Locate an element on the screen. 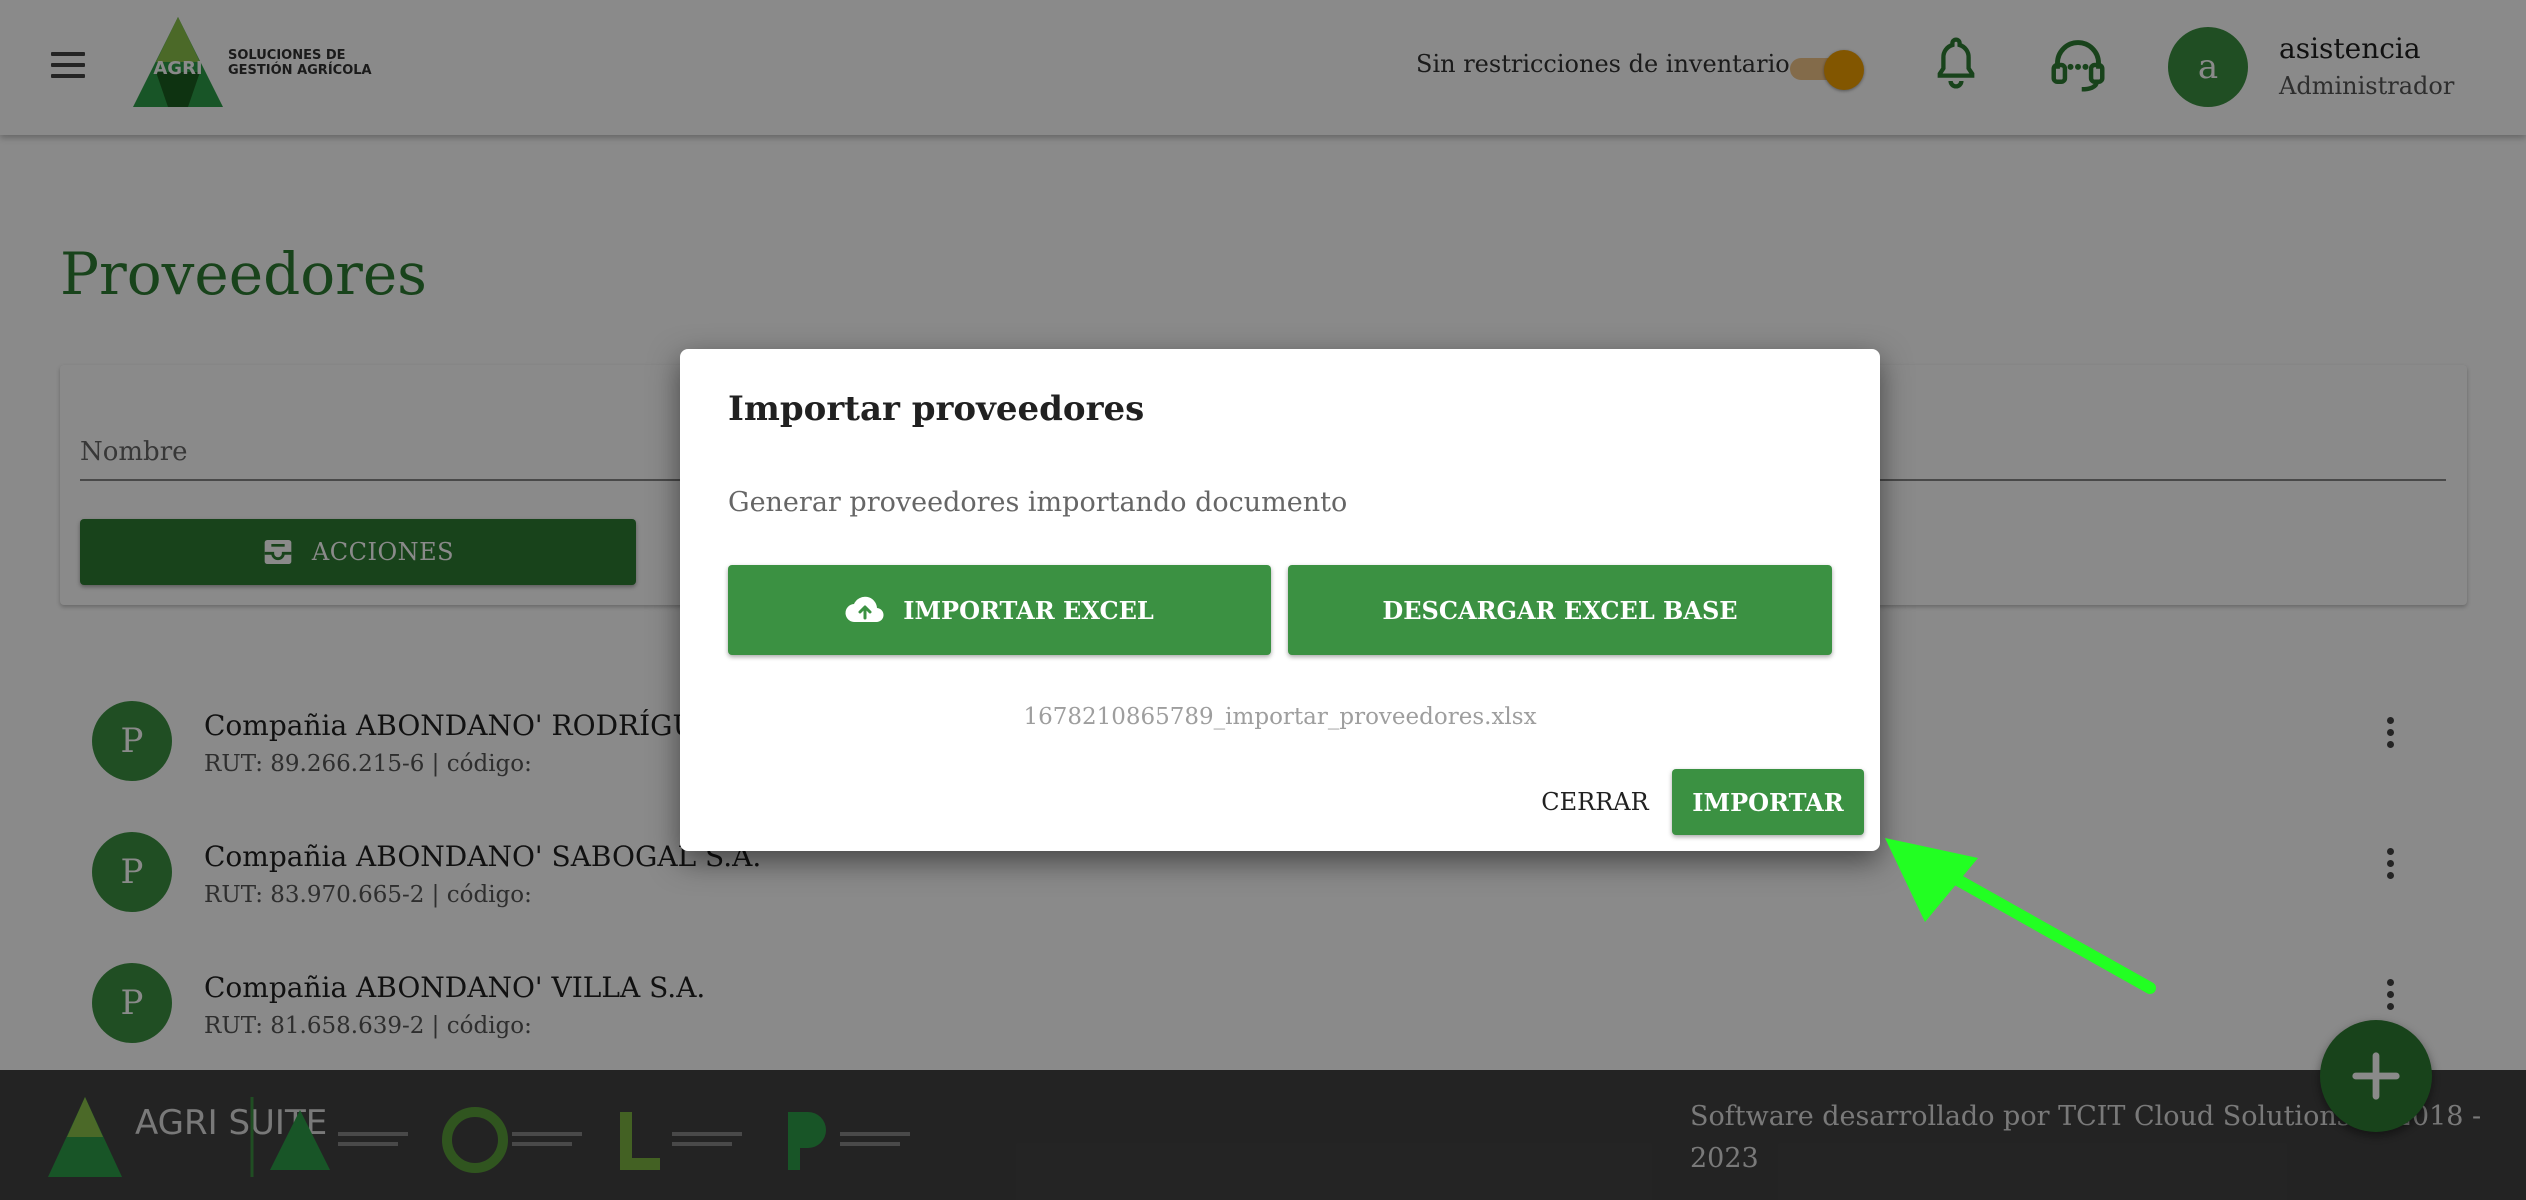  import-excel-label: IMPORTAR EXCEL is located at coordinates (1028, 610).